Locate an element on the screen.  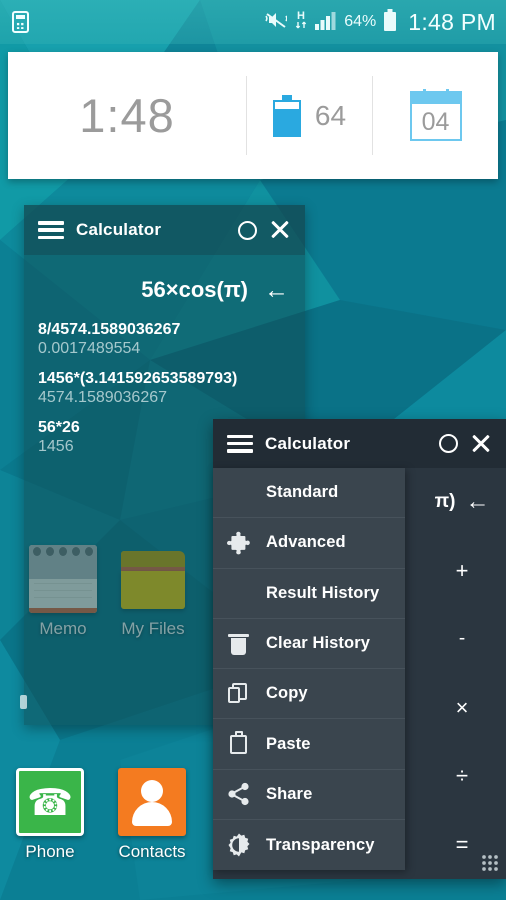
menu-item-share: Share is located at coordinates (309, 795).